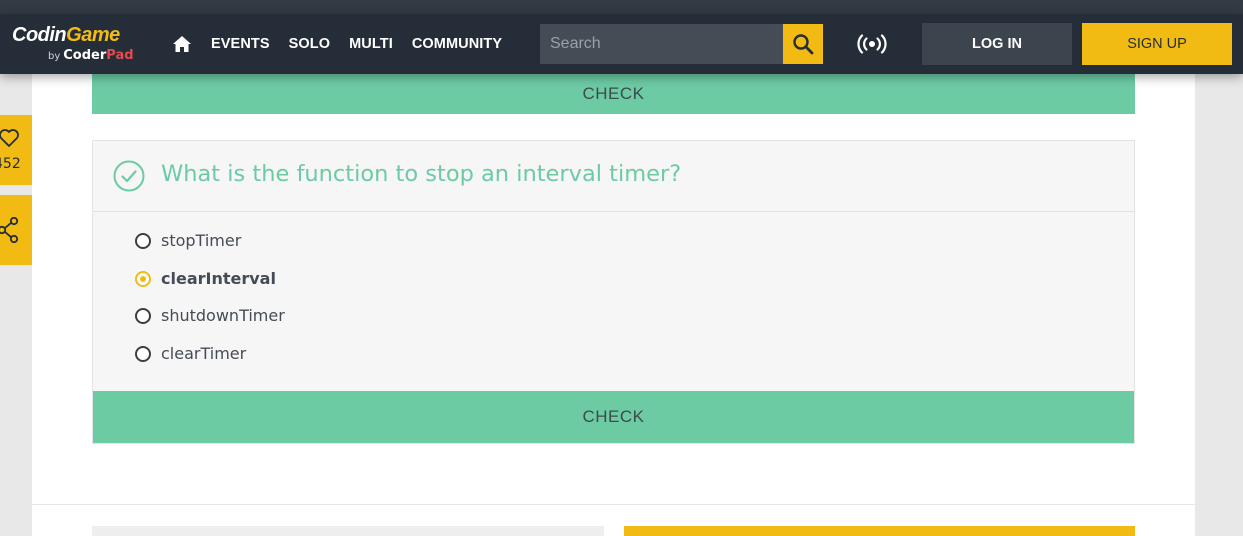 The image size is (1243, 536). I want to click on answer-label: shutdownTimer, so click(223, 315).